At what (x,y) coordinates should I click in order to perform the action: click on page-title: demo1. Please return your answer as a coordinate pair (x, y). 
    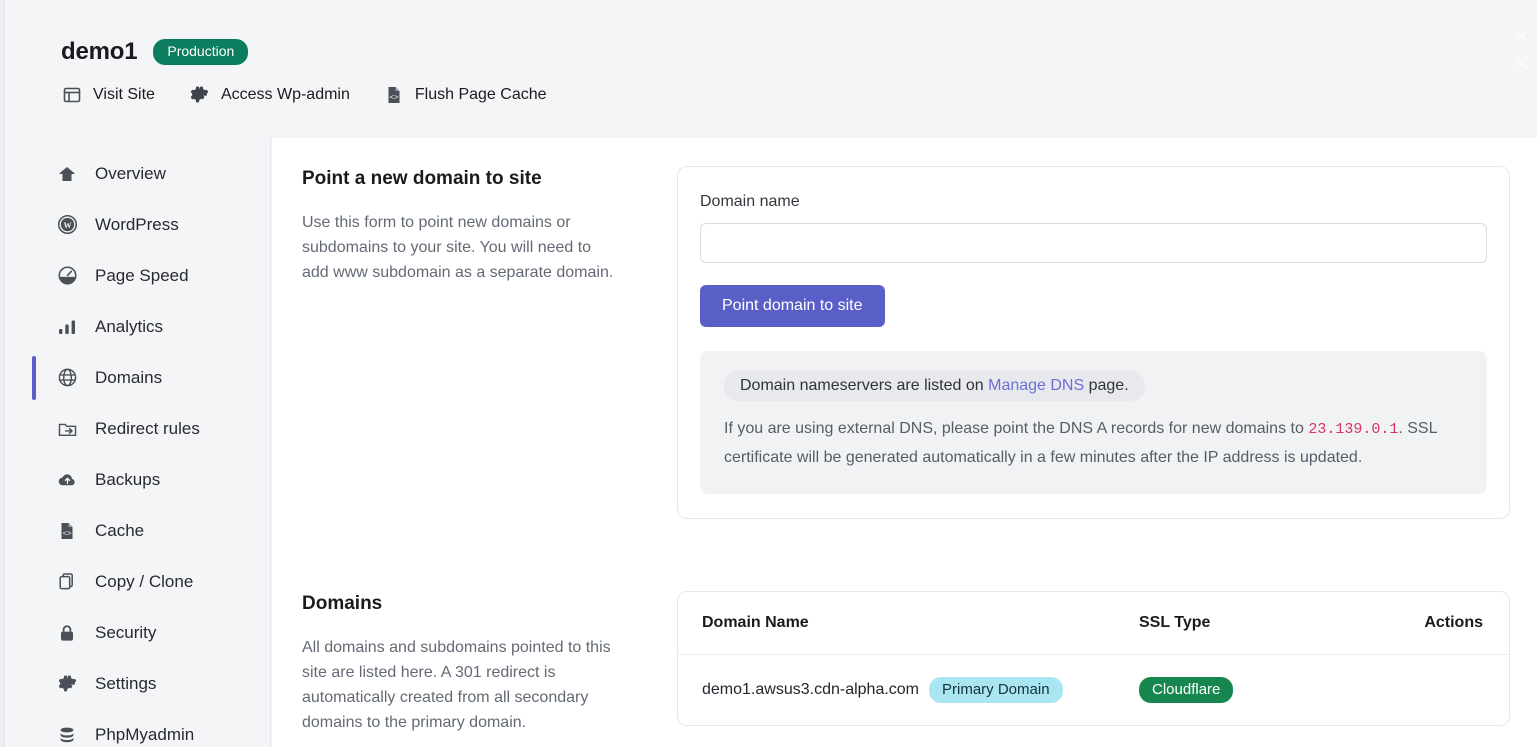
    Looking at the image, I should click on (99, 51).